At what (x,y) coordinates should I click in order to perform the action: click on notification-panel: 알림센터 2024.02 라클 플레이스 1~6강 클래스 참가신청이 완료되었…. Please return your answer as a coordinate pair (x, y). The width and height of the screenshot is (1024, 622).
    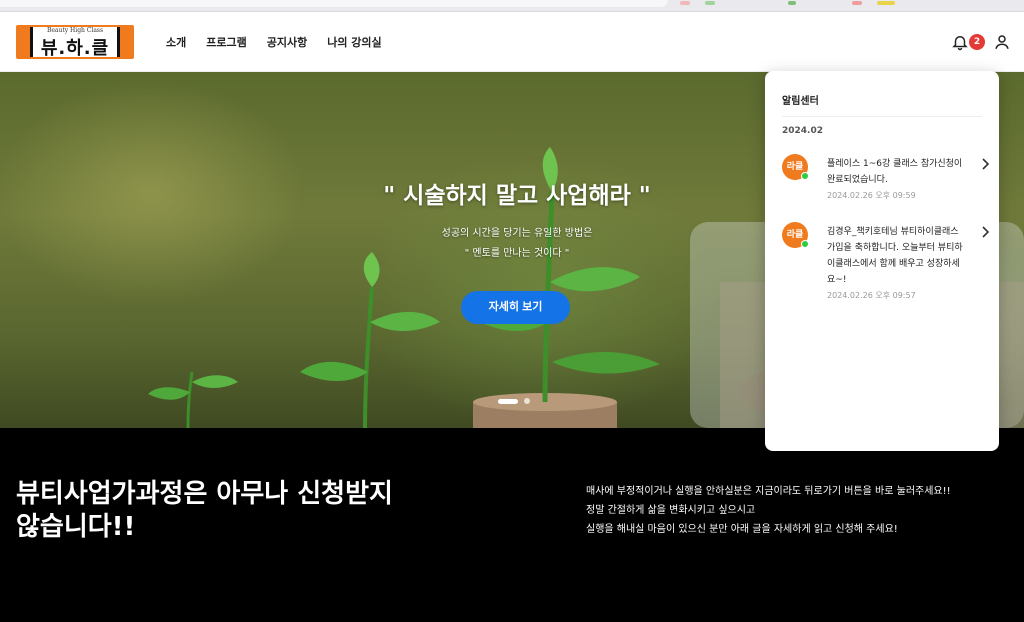
    Looking at the image, I should click on (882, 261).